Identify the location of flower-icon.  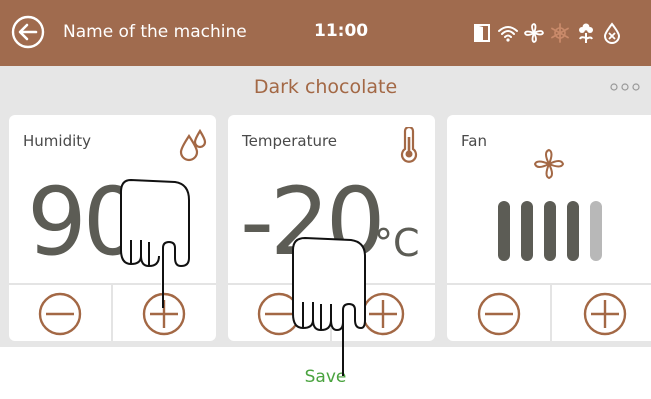
(586, 33).